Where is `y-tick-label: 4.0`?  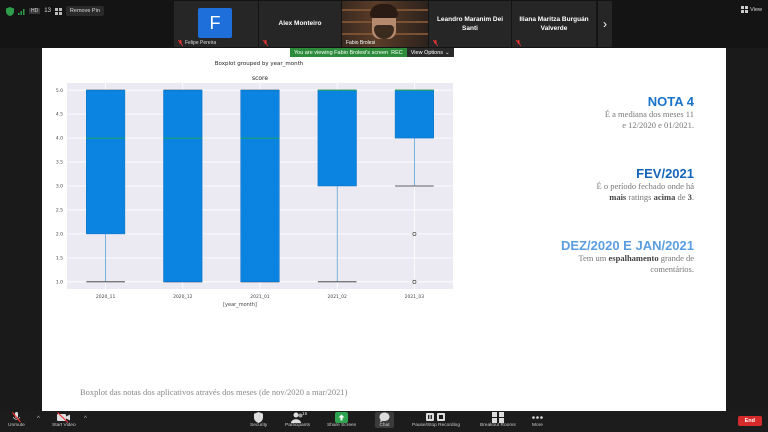
y-tick-label: 4.0 is located at coordinates (59, 139).